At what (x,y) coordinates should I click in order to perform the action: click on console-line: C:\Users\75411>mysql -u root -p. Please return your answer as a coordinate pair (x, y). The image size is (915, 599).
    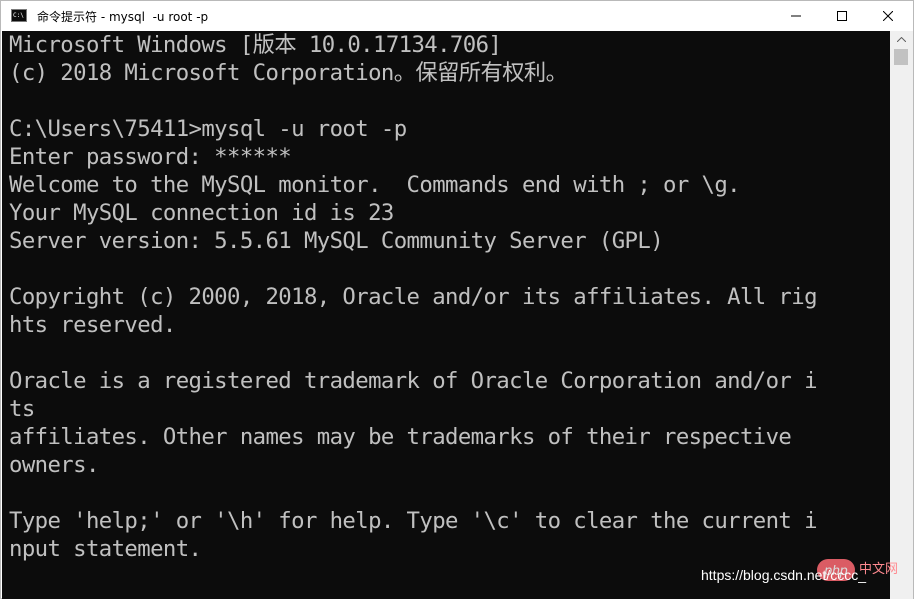
    Looking at the image, I should click on (208, 129).